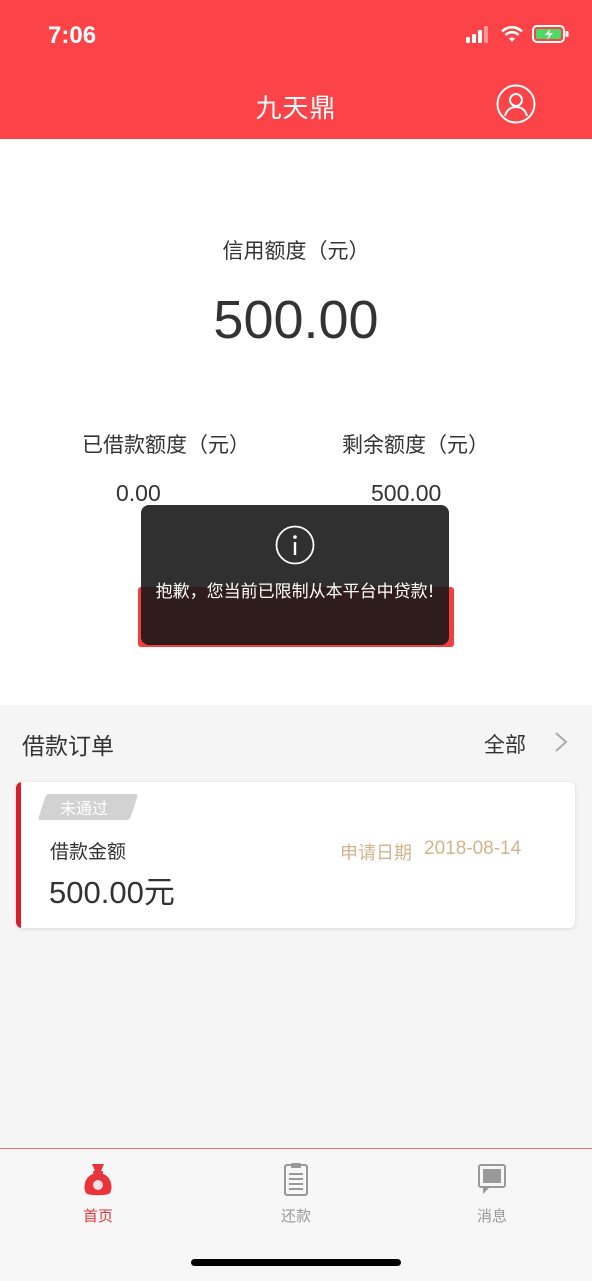 The image size is (592, 1281). I want to click on order-card: 未通过 借款金额 500.00元 申请日期 2018-08-14, so click(295, 855).